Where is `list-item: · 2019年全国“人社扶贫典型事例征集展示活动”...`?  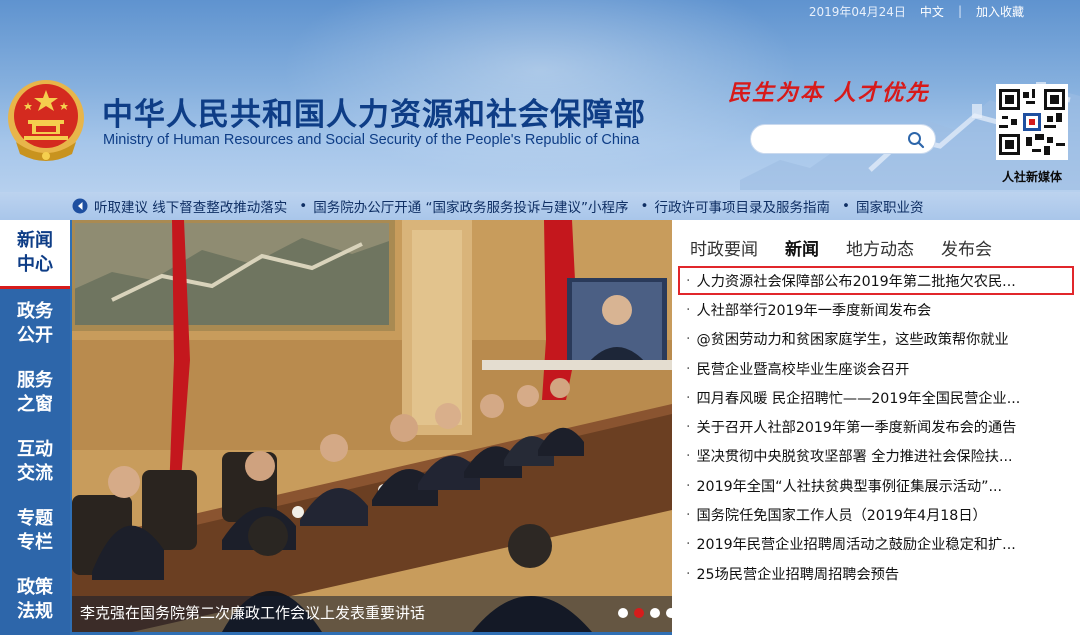
list-item: · 2019年全国“人社扶贫典型事例征集展示活动”... is located at coordinates (876, 485).